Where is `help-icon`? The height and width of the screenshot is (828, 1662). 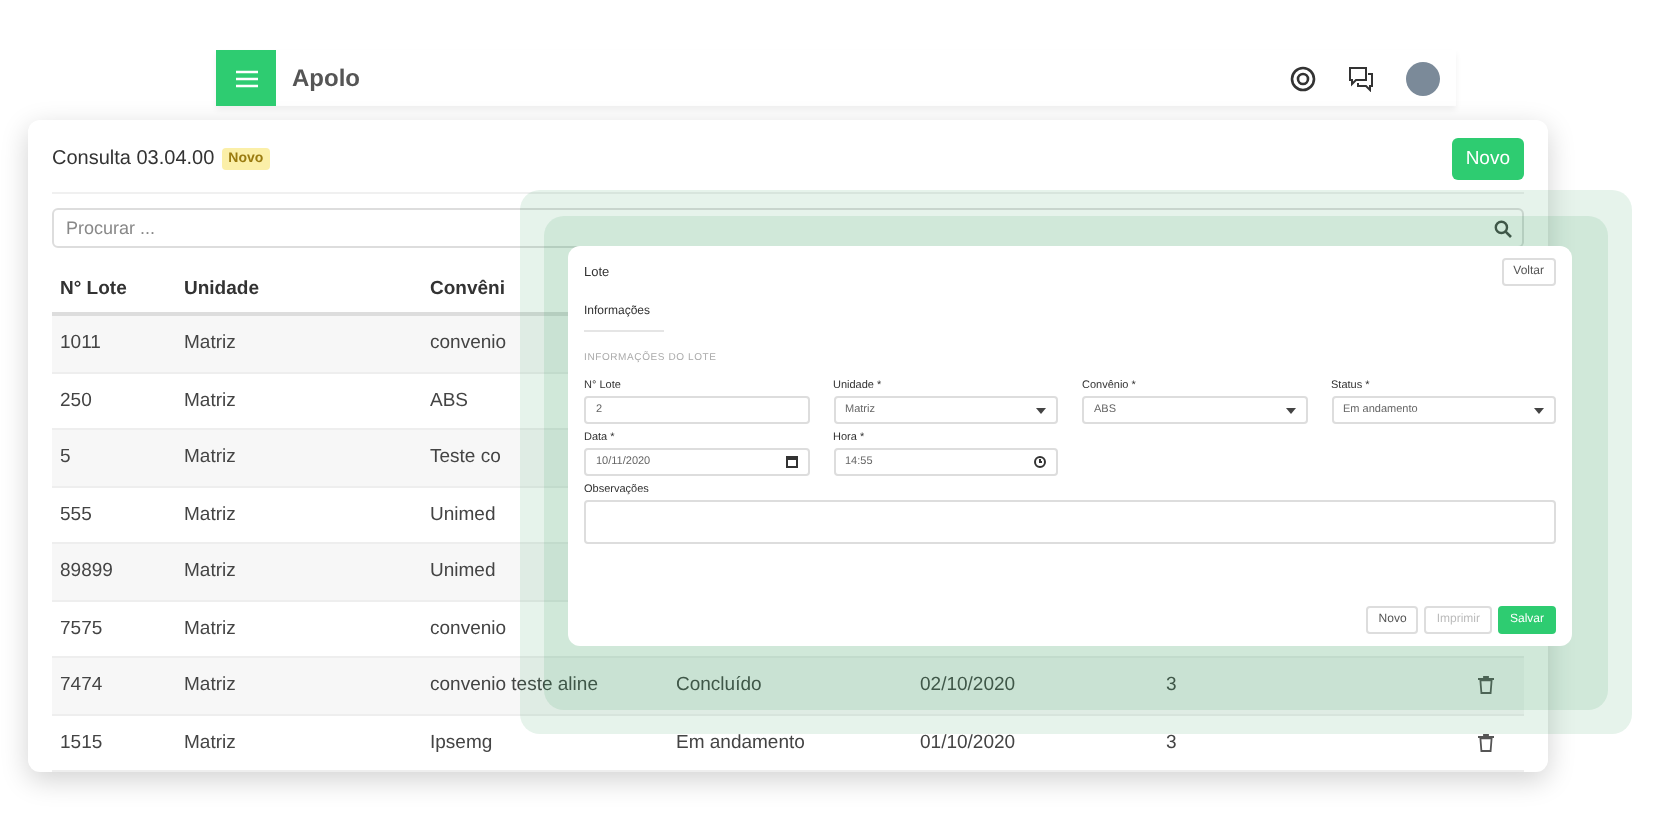
help-icon is located at coordinates (1303, 78).